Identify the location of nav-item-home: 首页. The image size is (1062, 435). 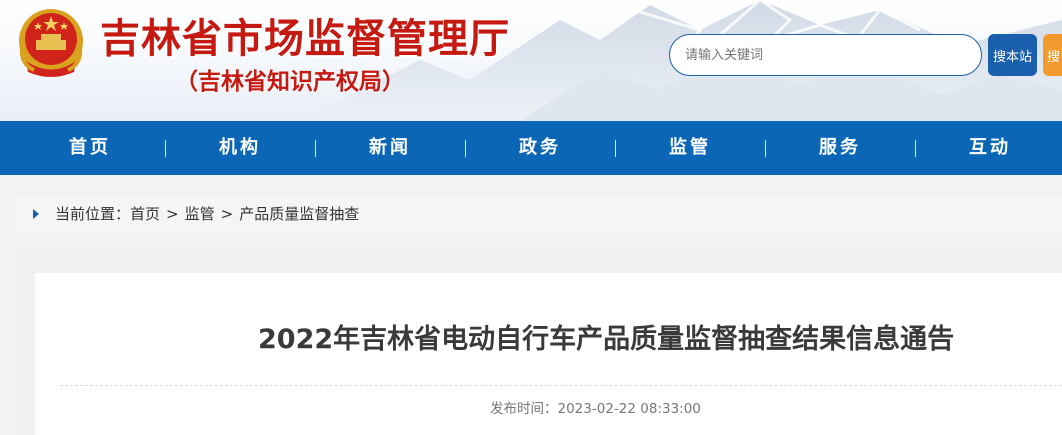
(90, 148).